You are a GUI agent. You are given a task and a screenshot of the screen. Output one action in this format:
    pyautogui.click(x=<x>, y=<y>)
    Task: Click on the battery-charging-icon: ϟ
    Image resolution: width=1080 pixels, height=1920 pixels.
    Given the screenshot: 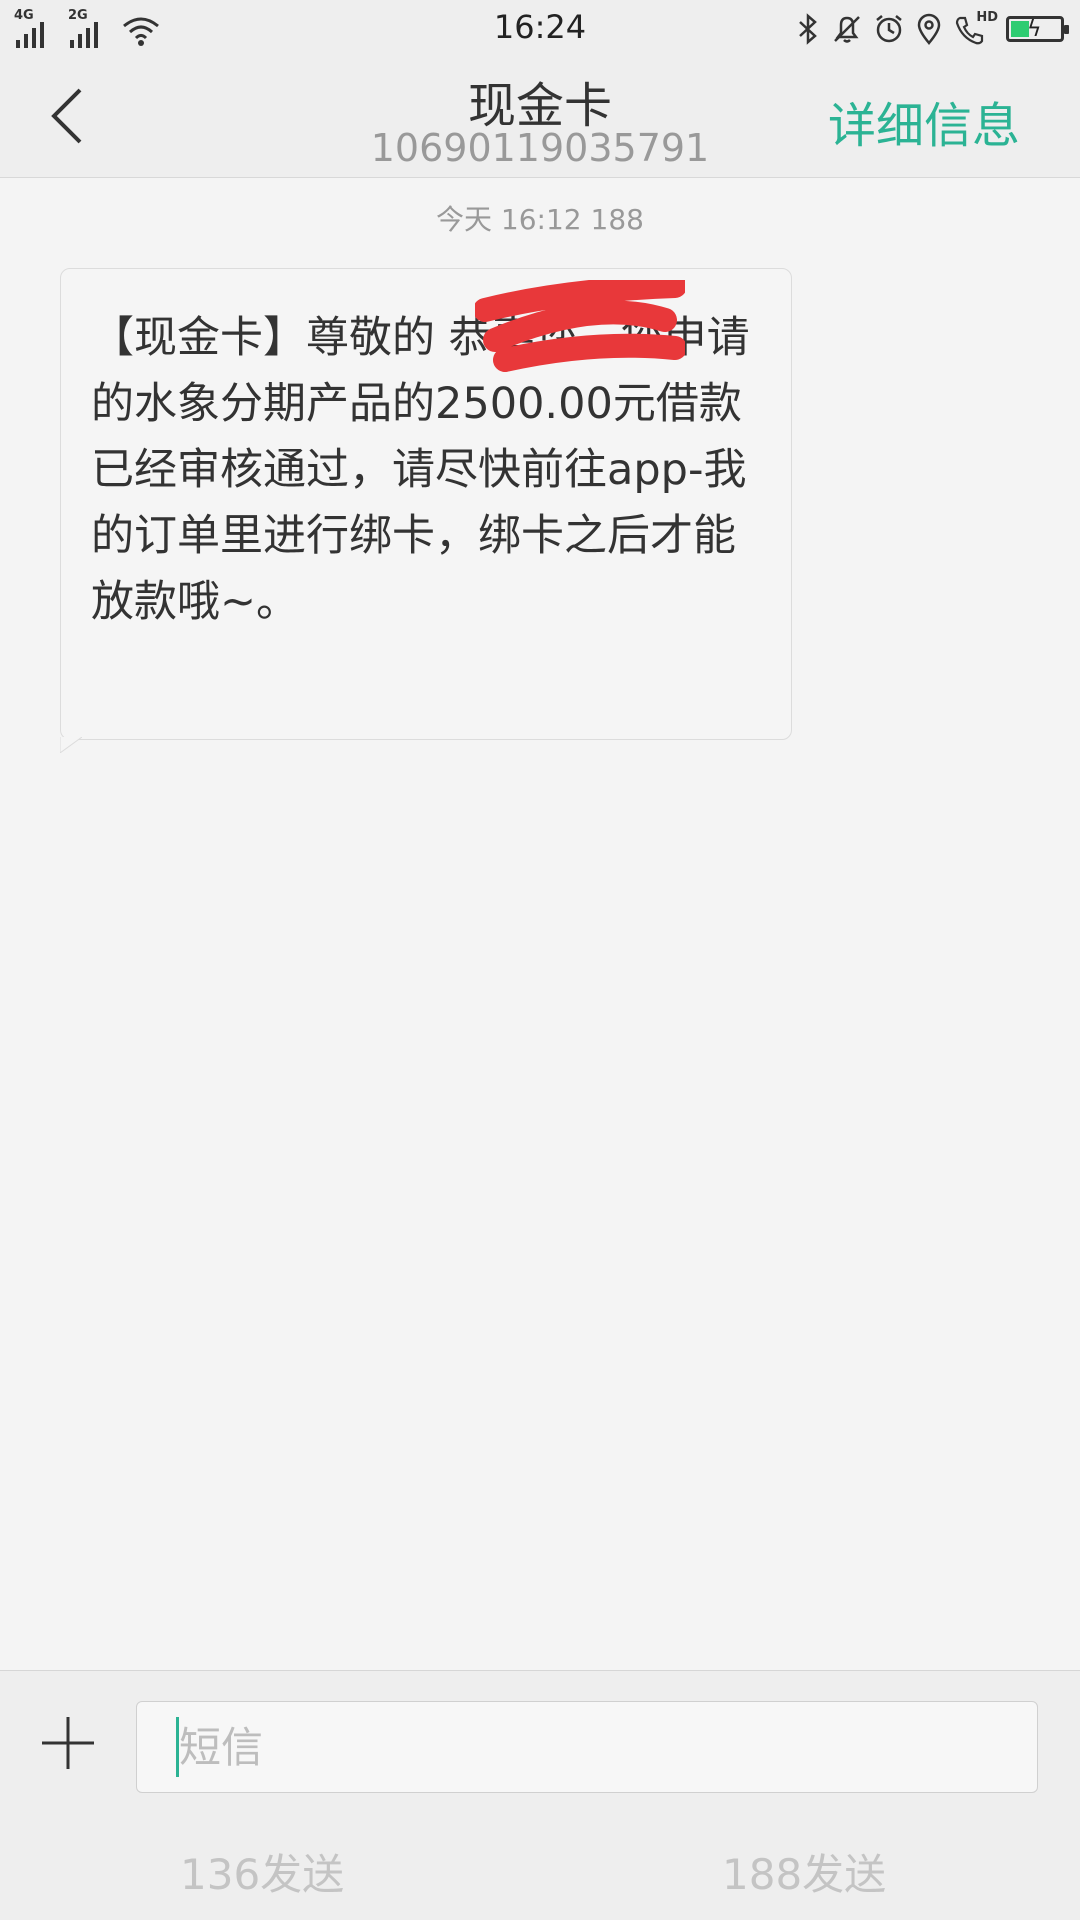 What is the action you would take?
    pyautogui.click(x=1037, y=29)
    